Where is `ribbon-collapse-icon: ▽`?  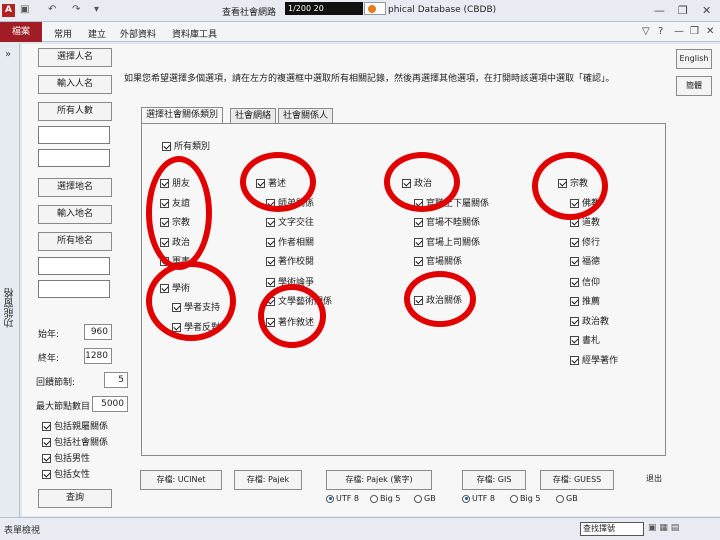
ribbon-collapse-icon: ▽ is located at coordinates (646, 31).